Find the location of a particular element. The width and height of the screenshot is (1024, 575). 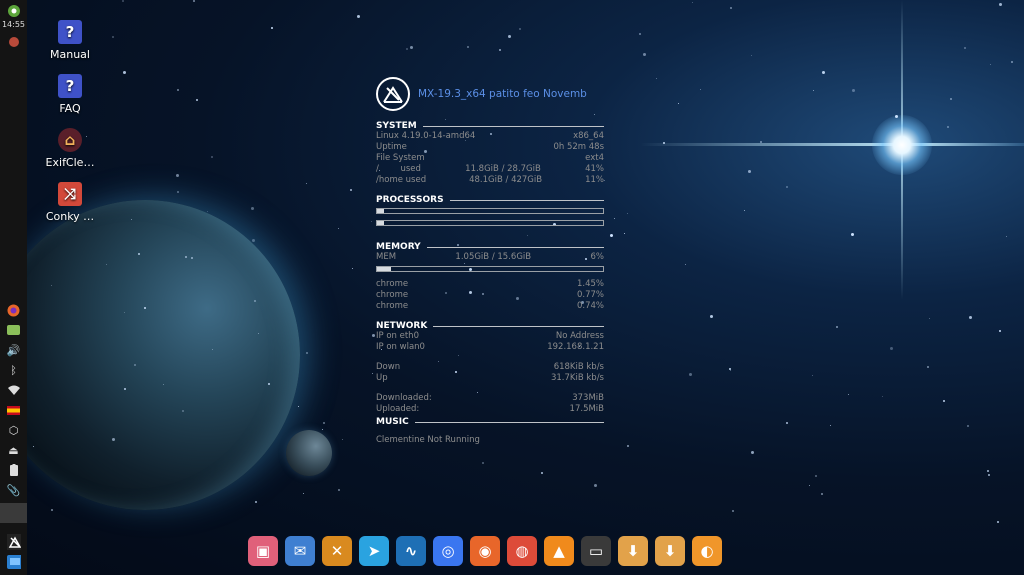

desktop-icon-faq: ? FAQ is located at coordinates (70, 94).